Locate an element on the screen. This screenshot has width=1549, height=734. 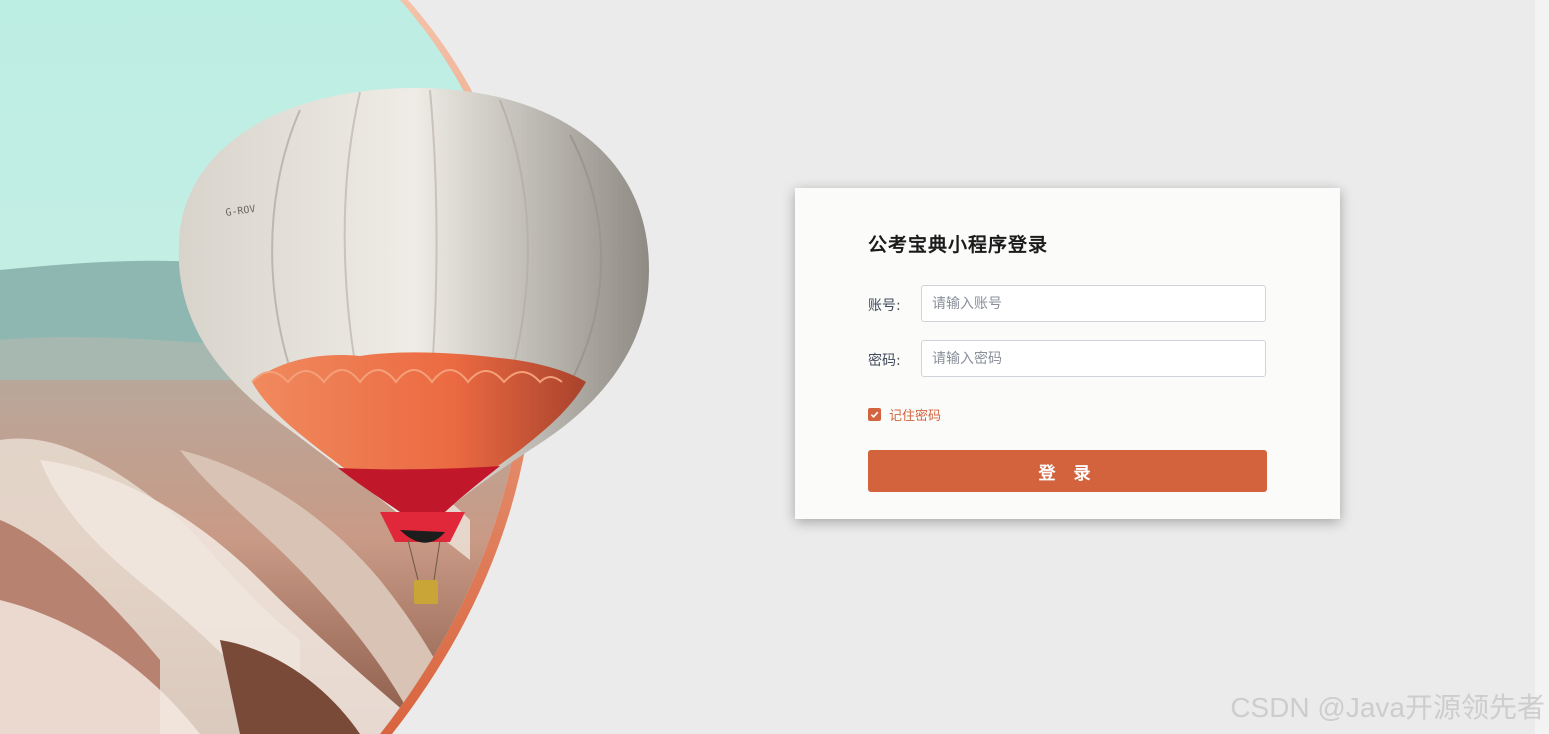
remember-password-checkbox: 记住密码 is located at coordinates (904, 414).